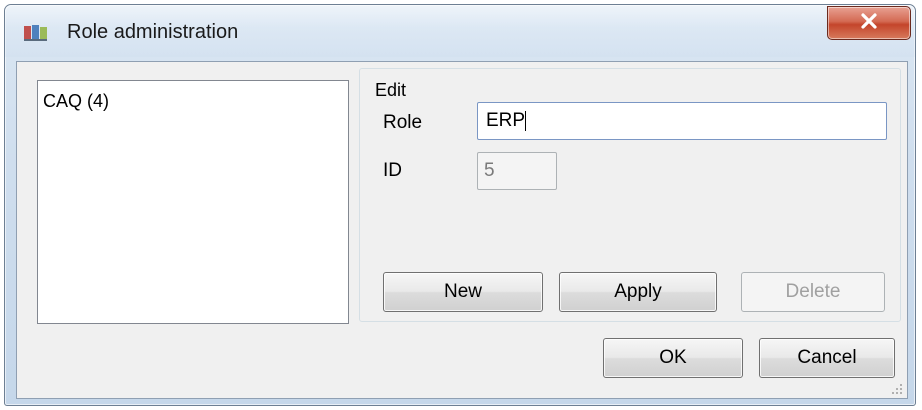 Image resolution: width=922 pixels, height=410 pixels. I want to click on cancel-button: Cancel, so click(827, 358).